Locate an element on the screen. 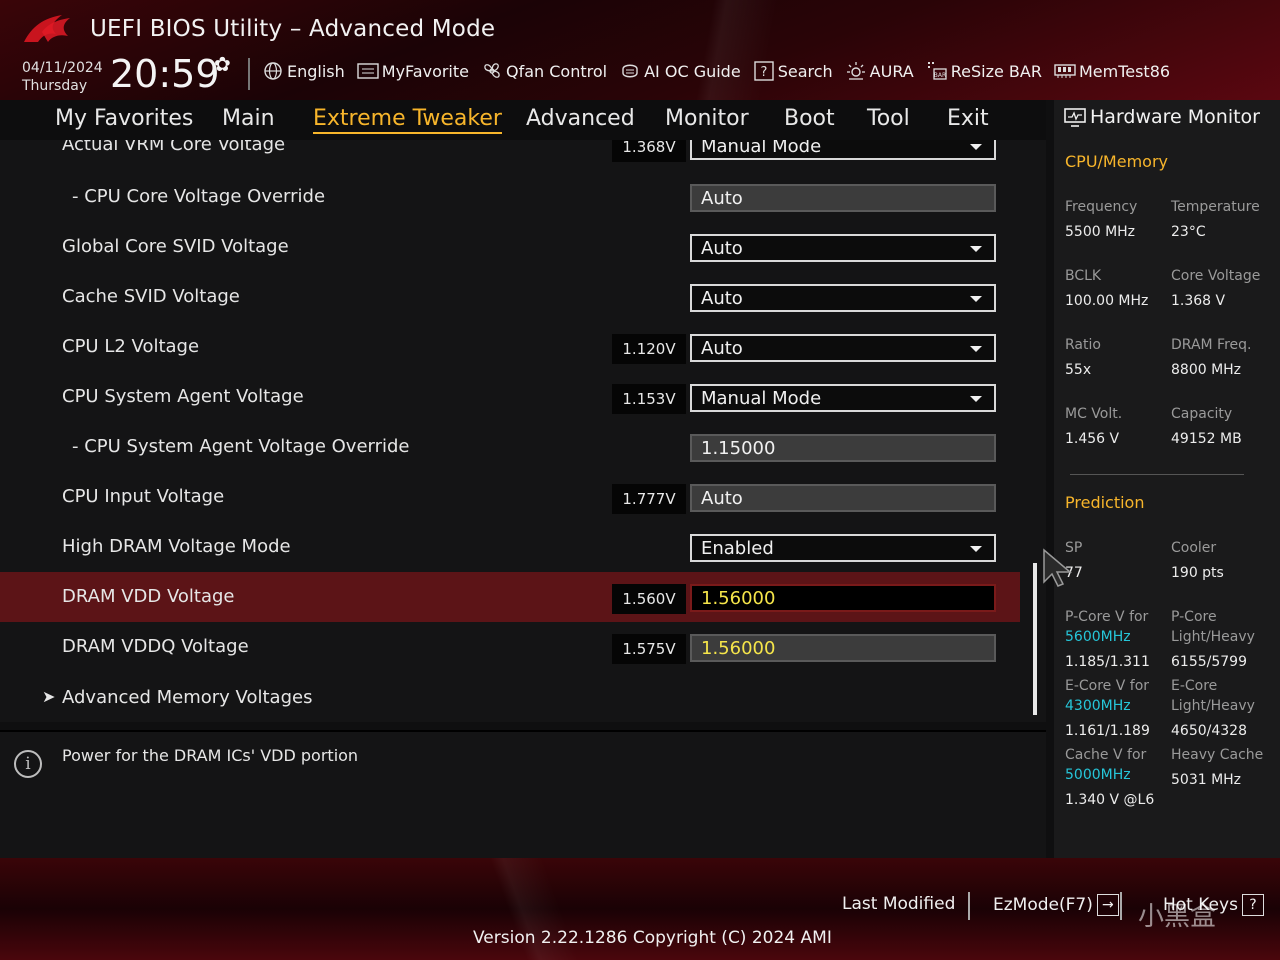 The width and height of the screenshot is (1280, 960). ezmode-button: EzMode(F7) → is located at coordinates (1056, 905).